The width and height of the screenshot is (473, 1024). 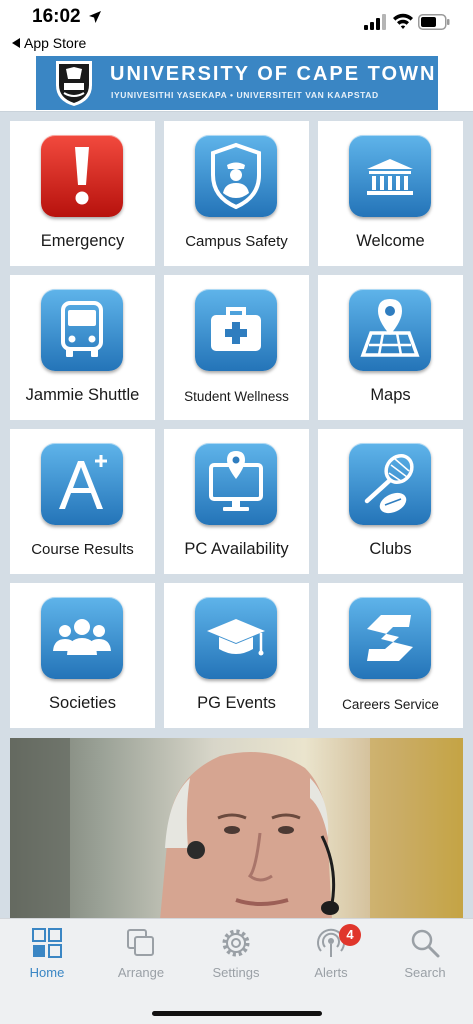 What do you see at coordinates (236, 241) in the screenshot?
I see `tile-label: Campus Safety` at bounding box center [236, 241].